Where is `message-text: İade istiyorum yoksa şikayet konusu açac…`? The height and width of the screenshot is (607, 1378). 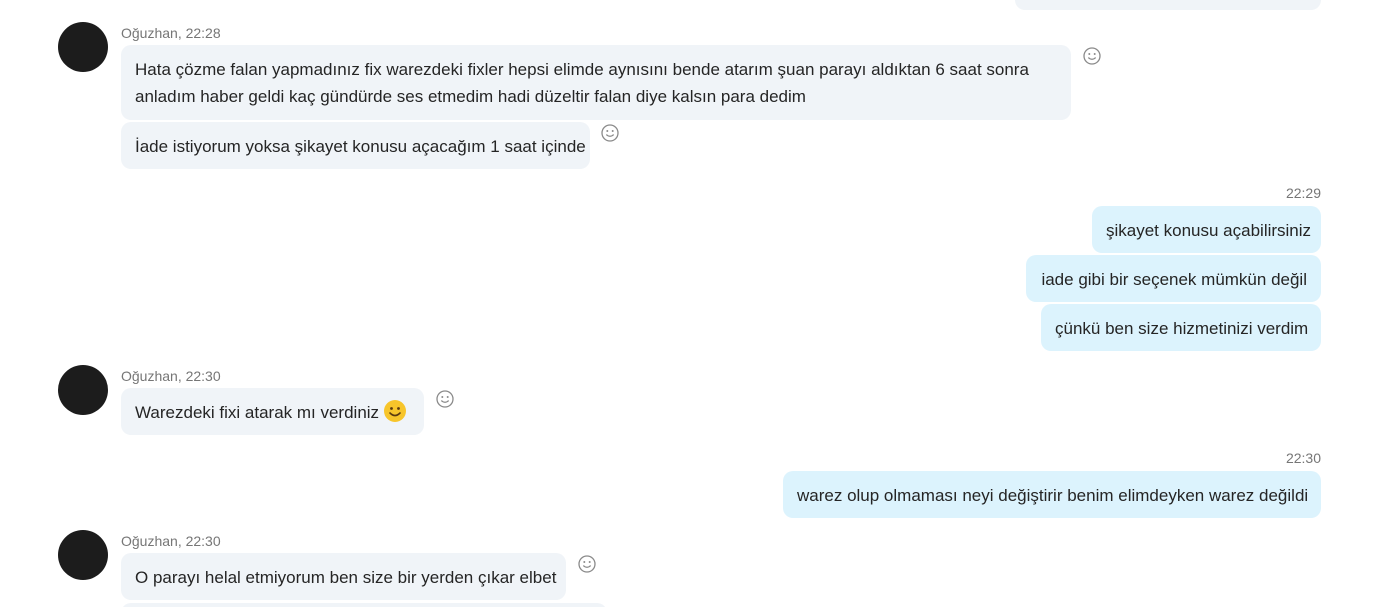
message-text: İade istiyorum yoksa şikayet konusu açac… is located at coordinates (360, 146).